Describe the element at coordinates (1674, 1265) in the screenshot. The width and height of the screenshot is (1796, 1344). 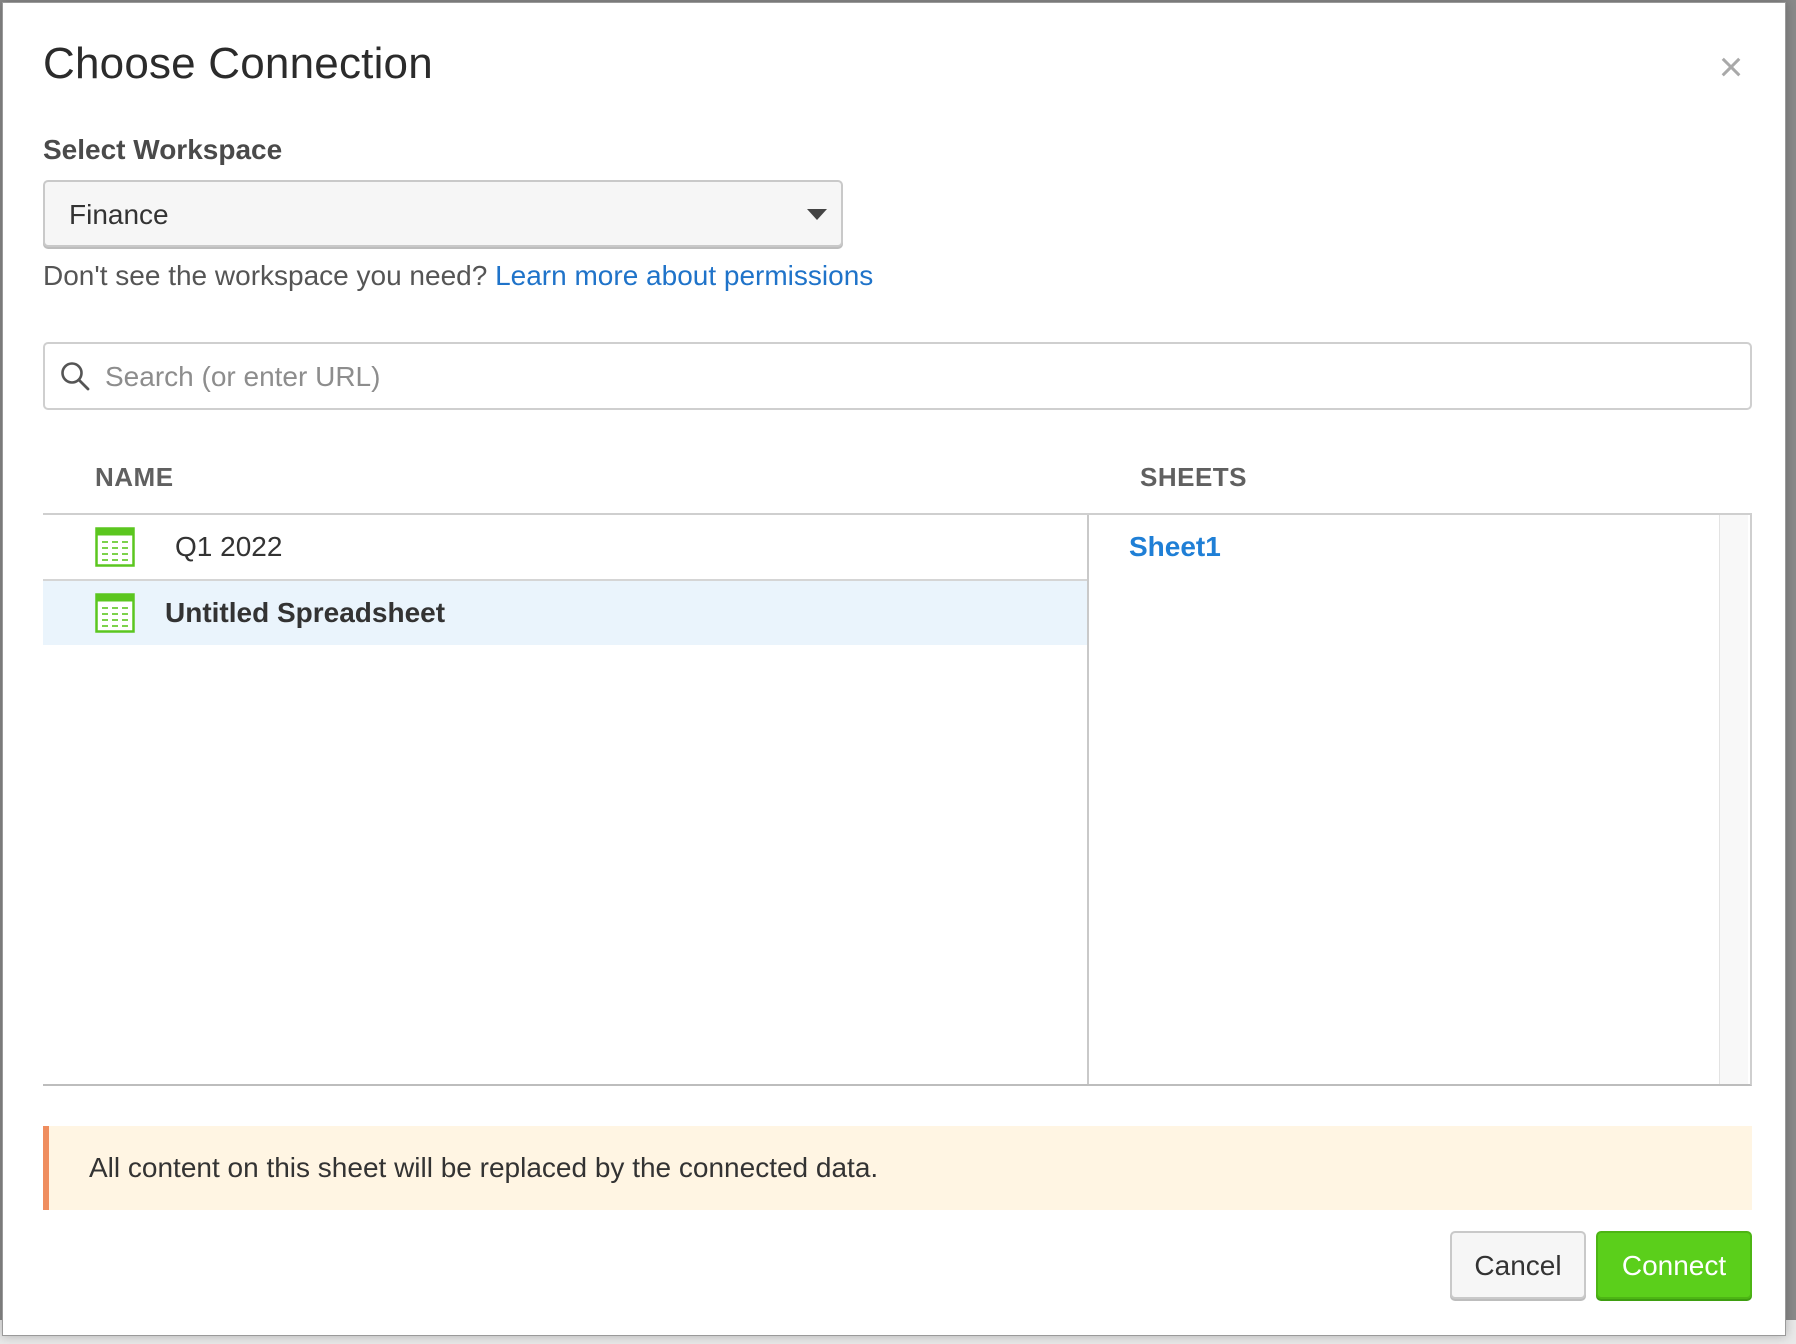
I see `connect-button: Connect` at that location.